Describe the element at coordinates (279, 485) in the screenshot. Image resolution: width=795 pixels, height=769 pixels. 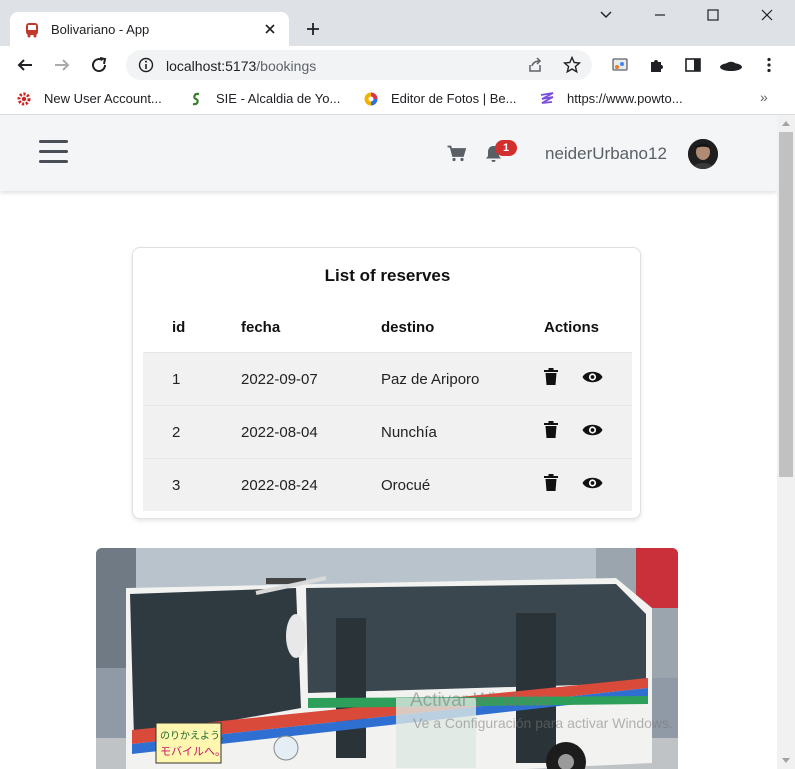
I see `cell-fecha: 2022-08-24` at that location.